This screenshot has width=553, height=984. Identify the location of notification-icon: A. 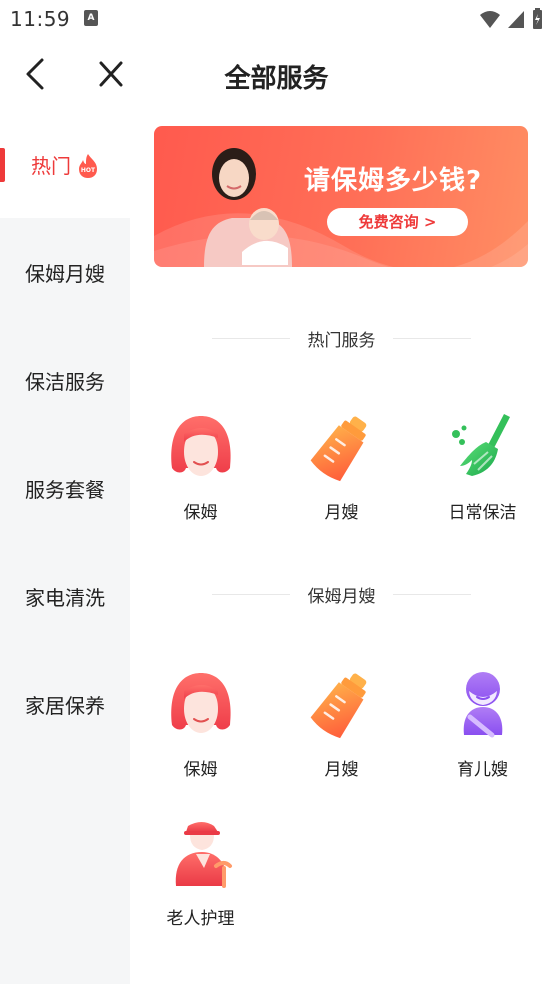
(91, 18).